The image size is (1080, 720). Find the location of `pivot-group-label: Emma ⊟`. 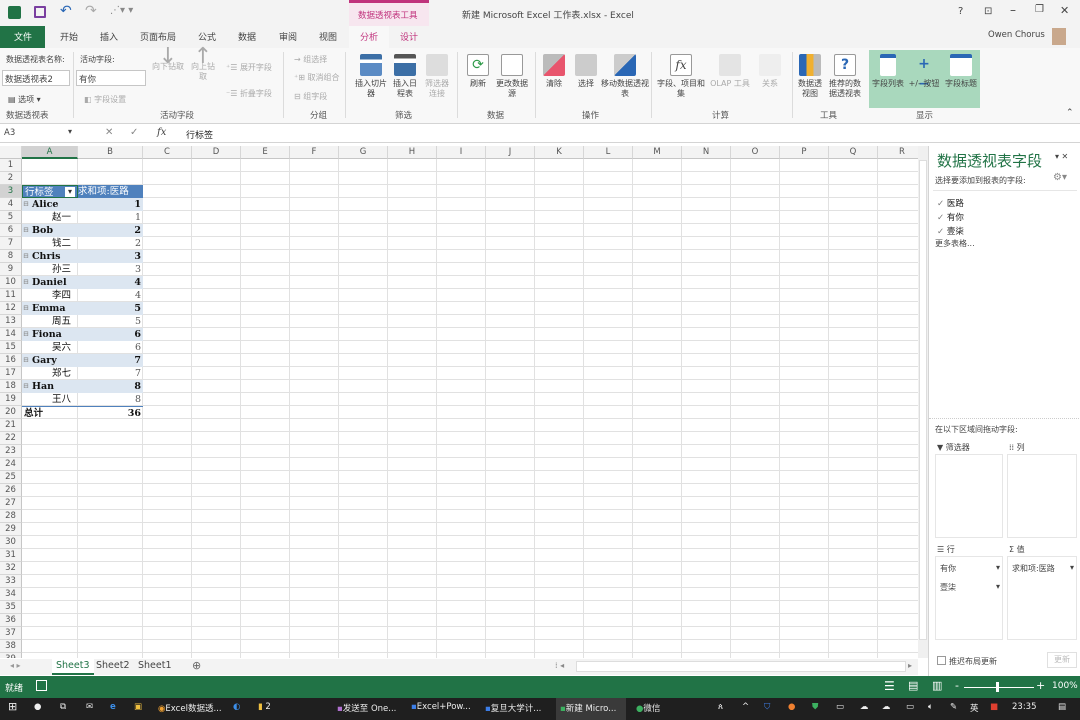

pivot-group-label: Emma ⊟ is located at coordinates (50, 308).